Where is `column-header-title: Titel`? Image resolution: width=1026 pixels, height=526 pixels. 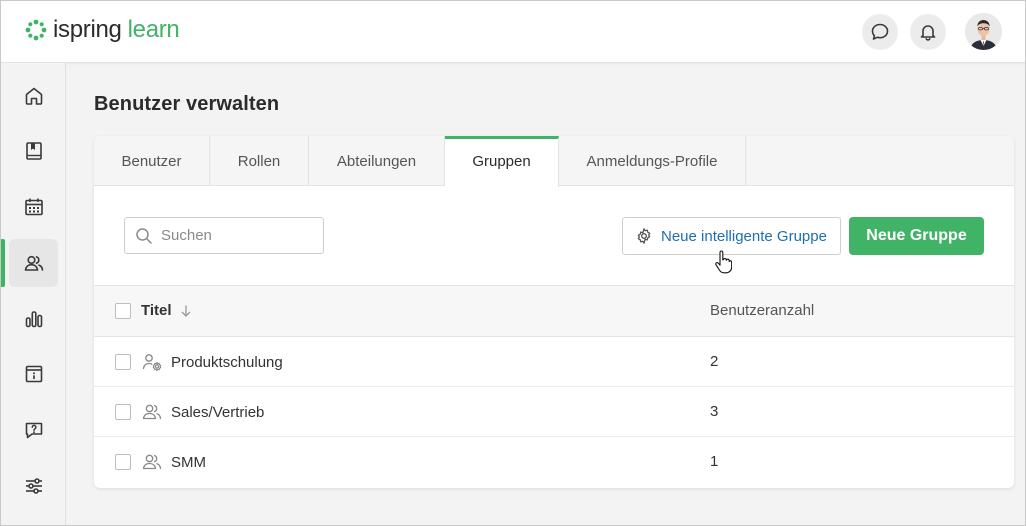
column-header-title: Titel is located at coordinates (166, 310).